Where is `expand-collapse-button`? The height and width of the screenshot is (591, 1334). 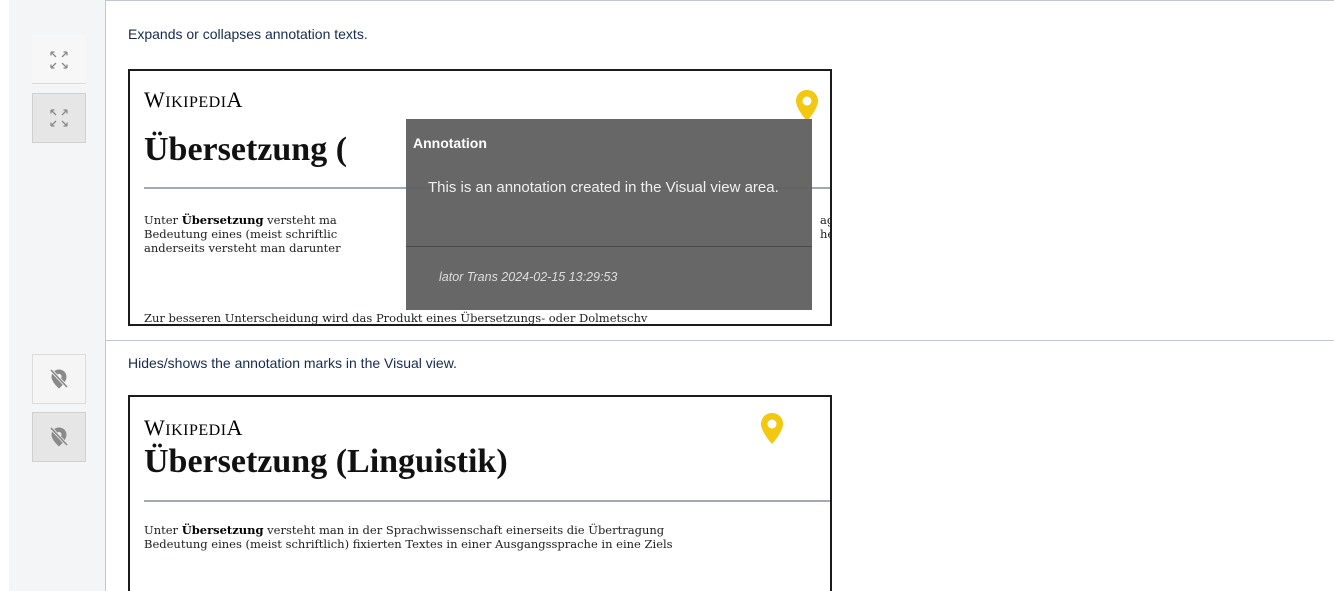
expand-collapse-button is located at coordinates (59, 60).